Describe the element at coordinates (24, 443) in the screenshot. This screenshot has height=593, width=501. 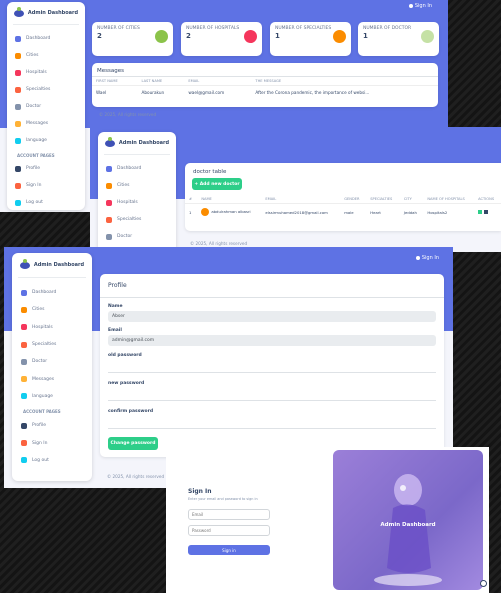
I see `nav-sign-in-icon` at that location.